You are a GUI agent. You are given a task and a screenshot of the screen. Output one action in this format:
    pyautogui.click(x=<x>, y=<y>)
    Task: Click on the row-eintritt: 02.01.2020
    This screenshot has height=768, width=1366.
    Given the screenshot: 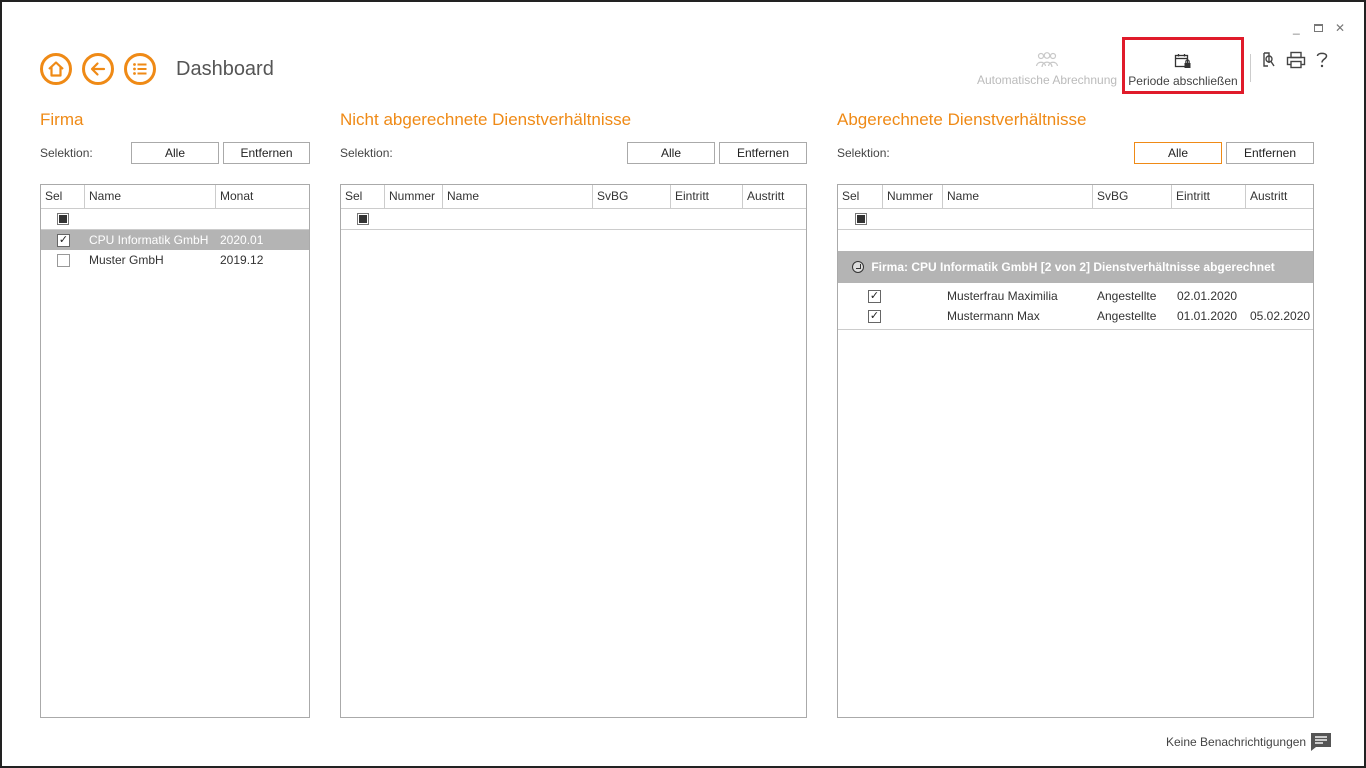 What is the action you would take?
    pyautogui.click(x=1207, y=296)
    